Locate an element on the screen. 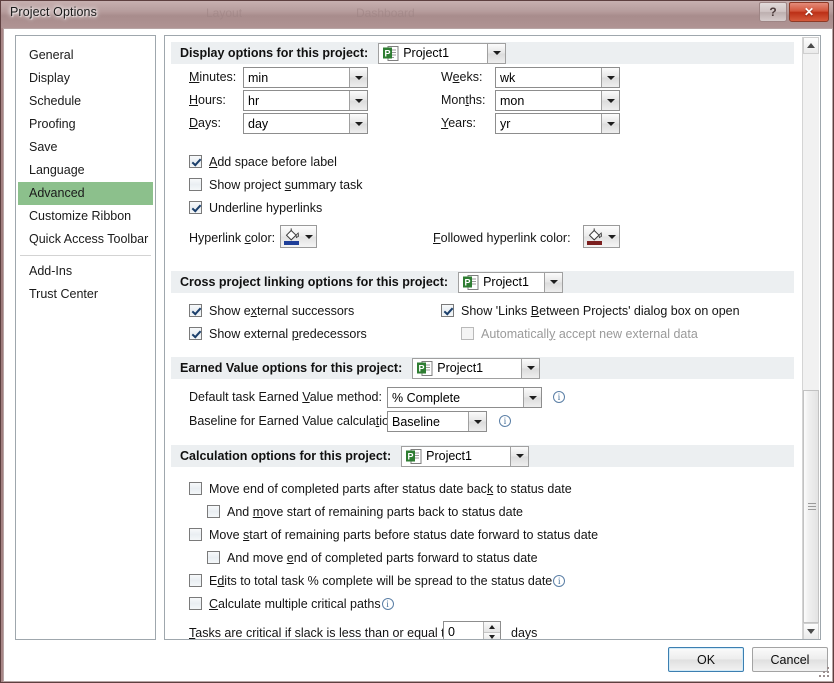 This screenshot has width=834, height=683. show-external-predecessors-checkbox is located at coordinates (195, 333).